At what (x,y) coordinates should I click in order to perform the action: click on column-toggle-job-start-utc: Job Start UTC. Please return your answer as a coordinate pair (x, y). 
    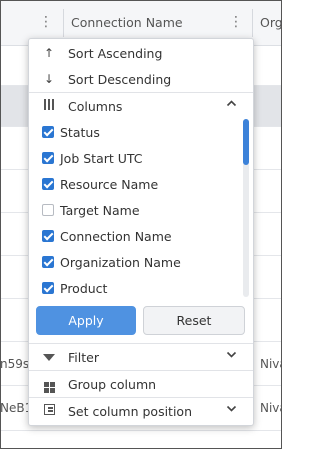
    Looking at the image, I should click on (134, 158).